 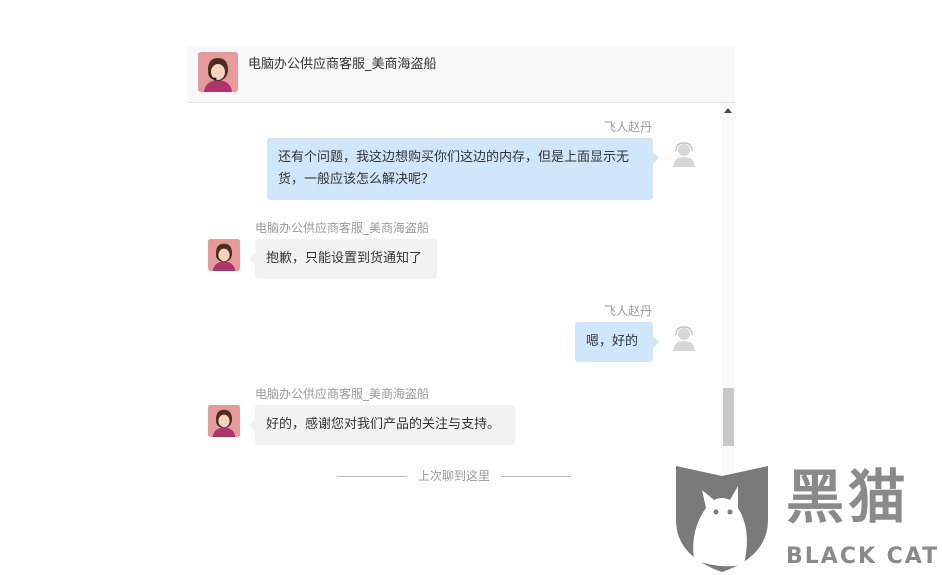 What do you see at coordinates (382, 425) in the screenshot?
I see `message-bubble-incoming: 好的，感谢您对我们产品的关注与支持。` at bounding box center [382, 425].